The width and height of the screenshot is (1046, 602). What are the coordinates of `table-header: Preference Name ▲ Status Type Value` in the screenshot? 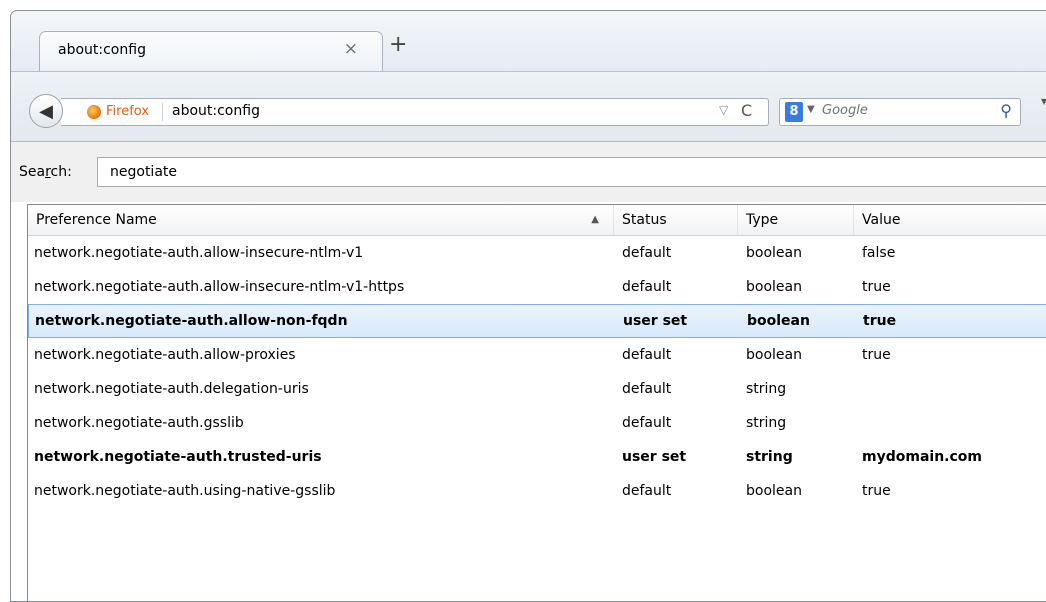 It's located at (537, 220).